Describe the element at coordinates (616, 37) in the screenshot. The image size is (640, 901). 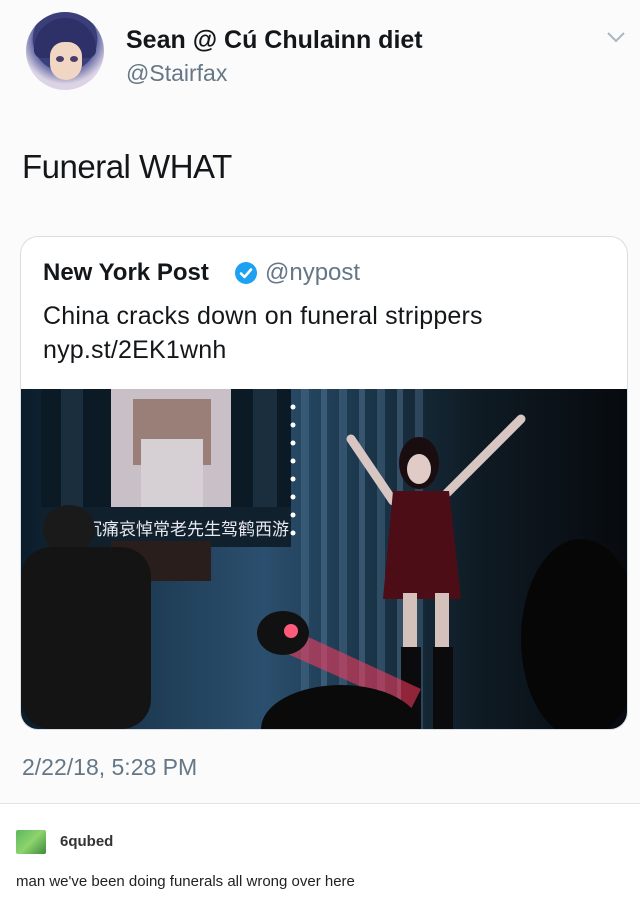
I see `chevron-down-icon` at that location.